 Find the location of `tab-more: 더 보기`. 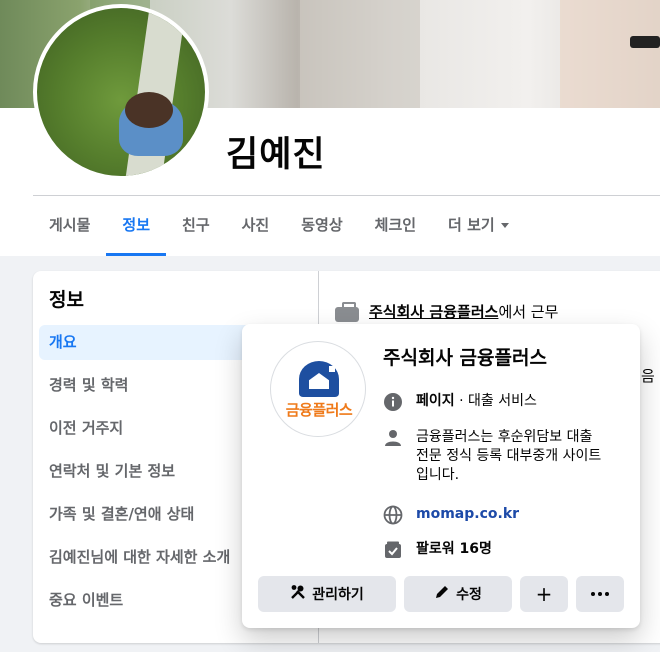

tab-more: 더 보기 is located at coordinates (478, 226).